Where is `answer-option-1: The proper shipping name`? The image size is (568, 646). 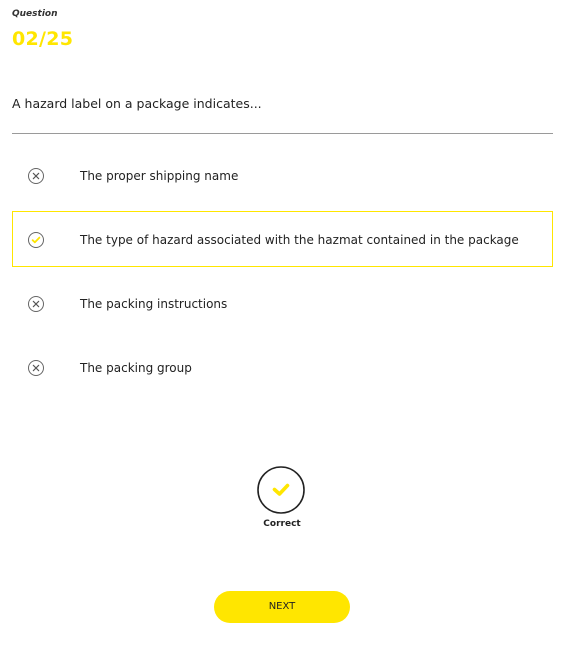
answer-option-1: The proper shipping name is located at coordinates (282, 175).